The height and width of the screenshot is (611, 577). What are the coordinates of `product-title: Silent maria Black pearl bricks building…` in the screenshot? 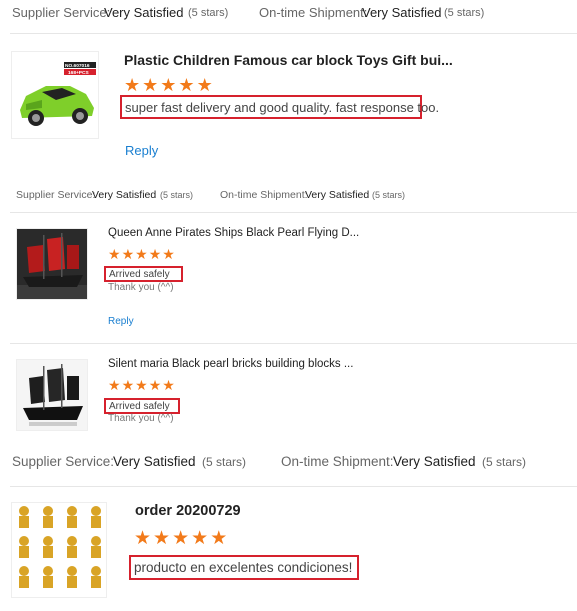 It's located at (230, 364).